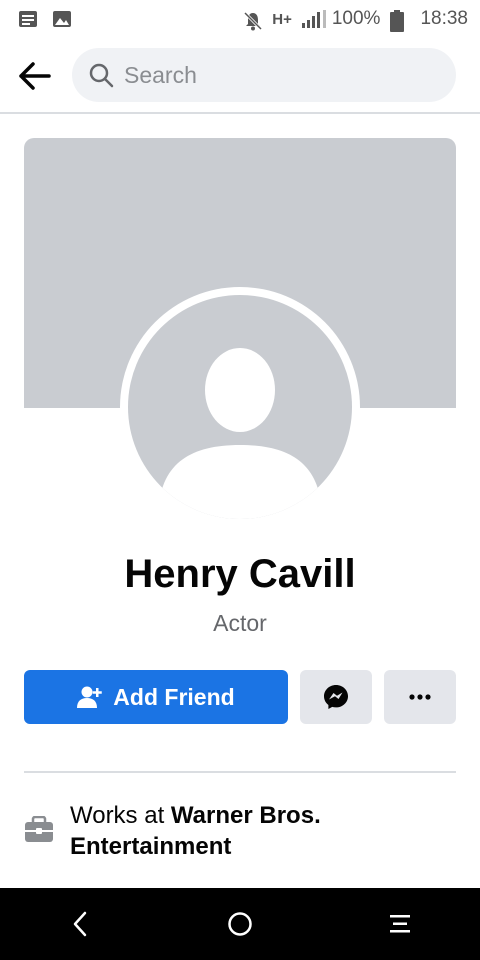  I want to click on nav-home-icon, so click(240, 924).